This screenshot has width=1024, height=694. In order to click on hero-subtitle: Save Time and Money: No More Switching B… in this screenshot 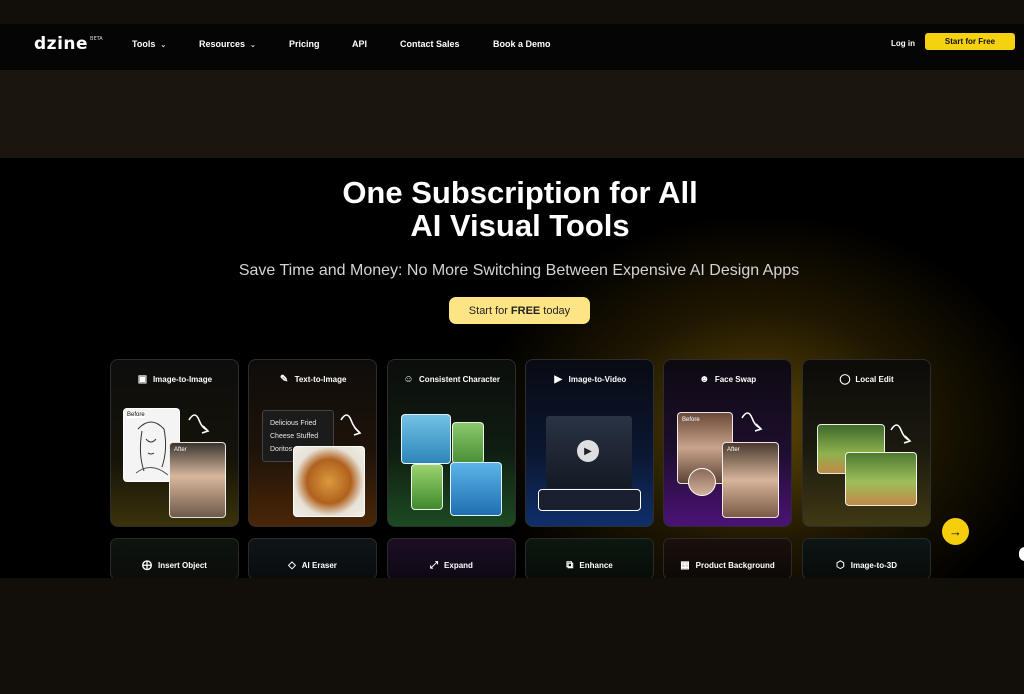, I will do `click(519, 270)`.